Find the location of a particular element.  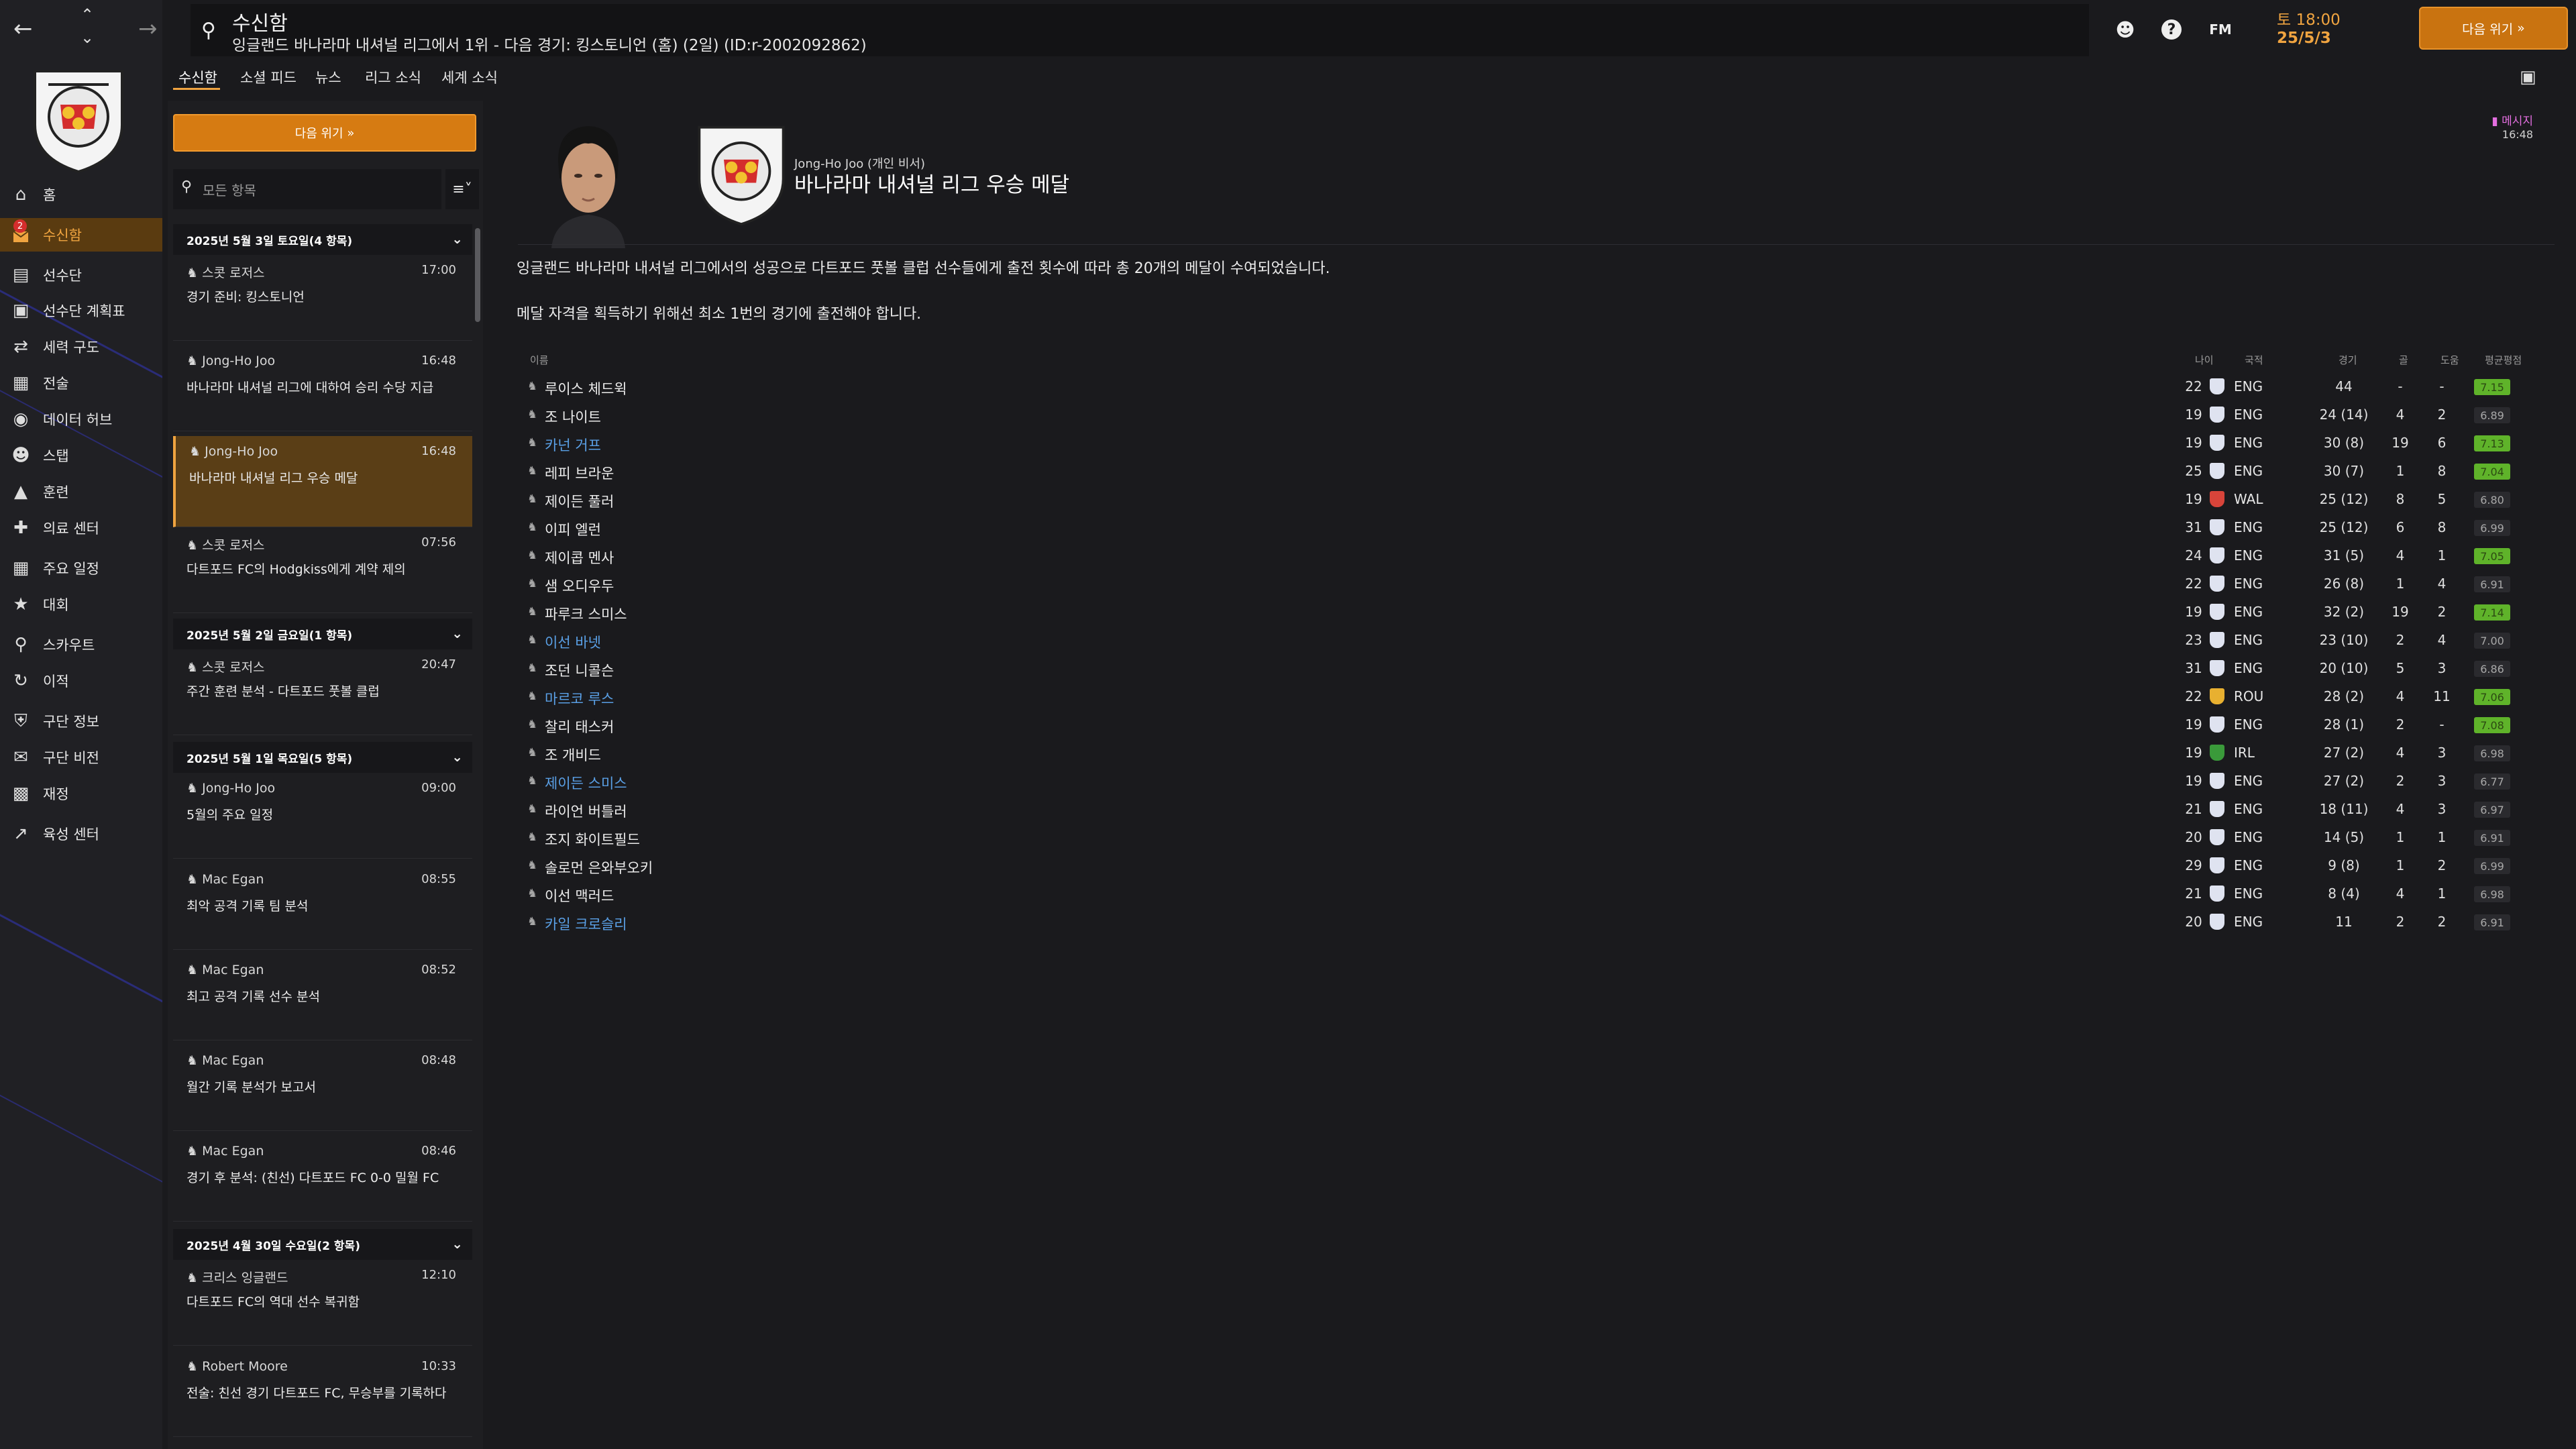

sidebar-item-dynamics: ⇄ 세력 구도 is located at coordinates (81, 347).